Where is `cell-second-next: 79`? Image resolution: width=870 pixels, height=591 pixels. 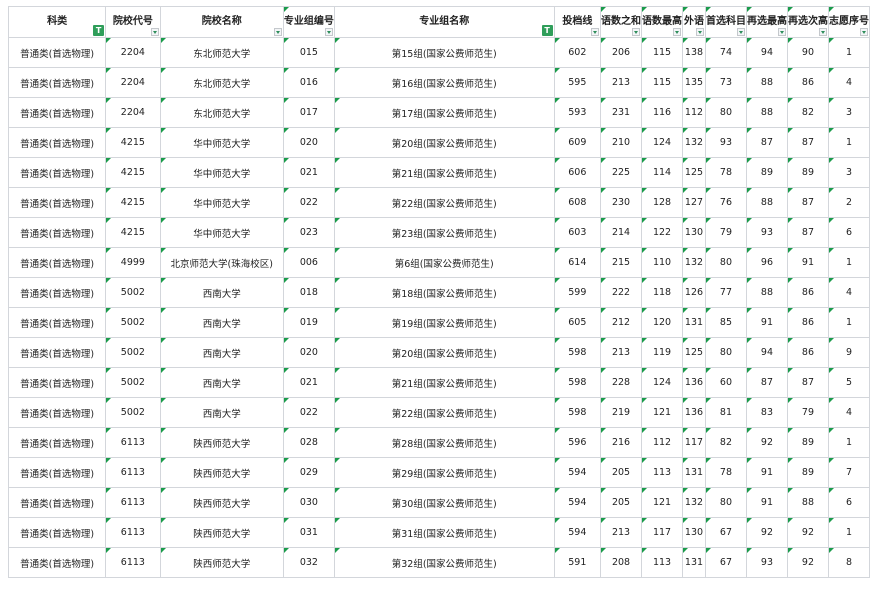
cell-second-next: 79 is located at coordinates (807, 412).